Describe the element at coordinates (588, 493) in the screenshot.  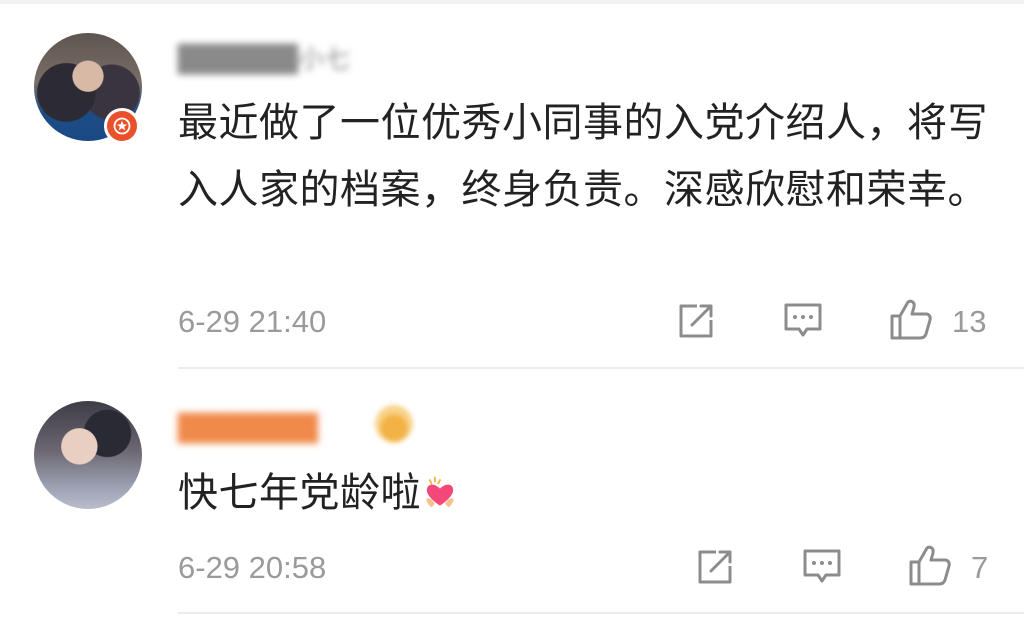
I see `comment-text: 快七年党龄啦` at that location.